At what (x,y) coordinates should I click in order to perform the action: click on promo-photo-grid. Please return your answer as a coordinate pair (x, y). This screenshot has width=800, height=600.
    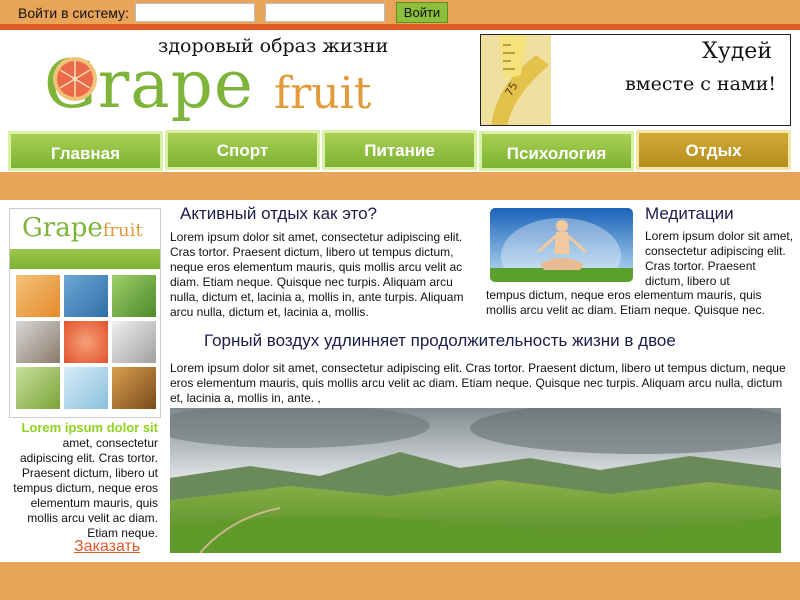
    Looking at the image, I should click on (86, 342).